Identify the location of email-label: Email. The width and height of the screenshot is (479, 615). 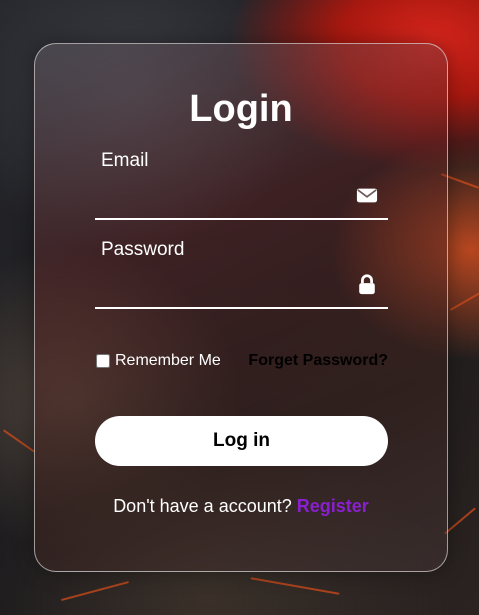
(125, 160).